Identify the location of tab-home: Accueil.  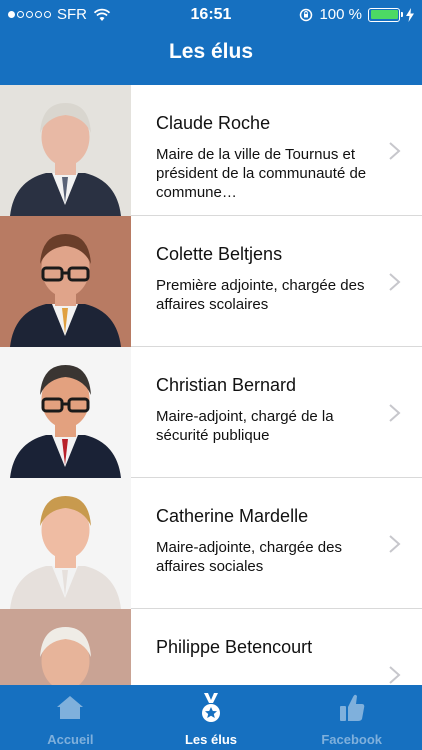
(70, 717).